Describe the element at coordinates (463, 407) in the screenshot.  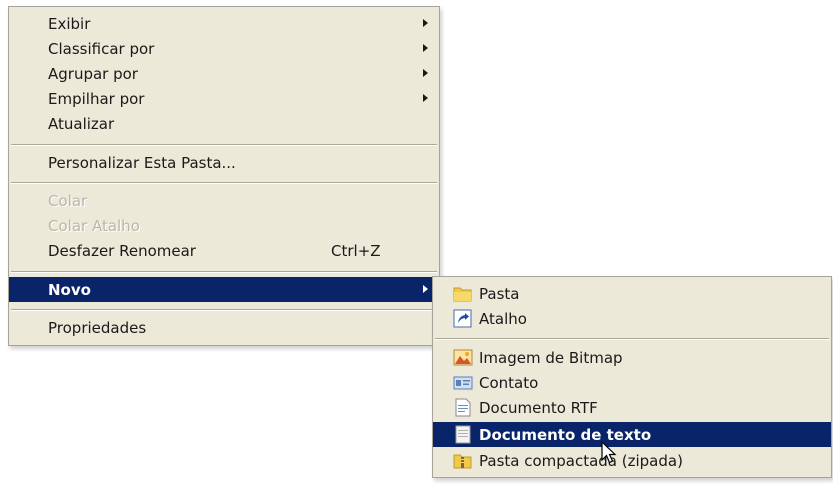
I see `rtf-document-icon` at that location.